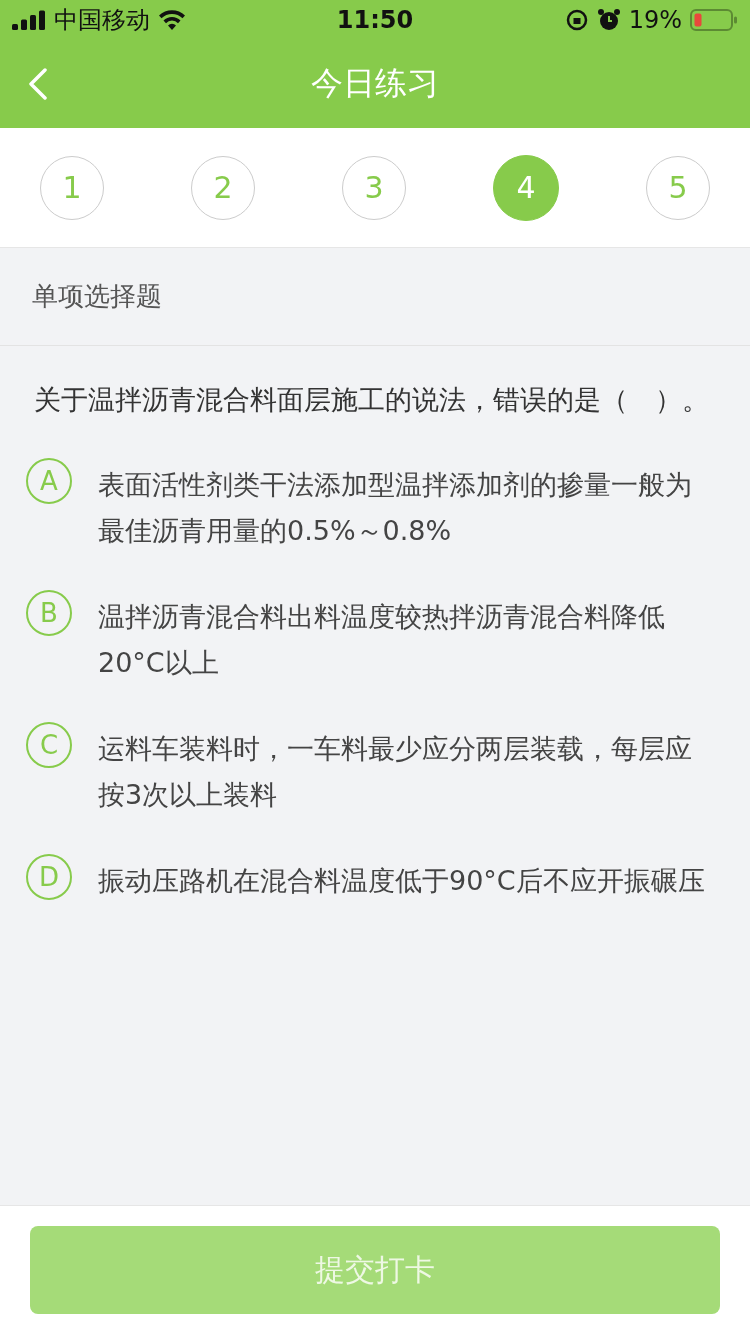 Image resolution: width=750 pixels, height=1334 pixels. I want to click on question-number-tab: 2, so click(223, 187).